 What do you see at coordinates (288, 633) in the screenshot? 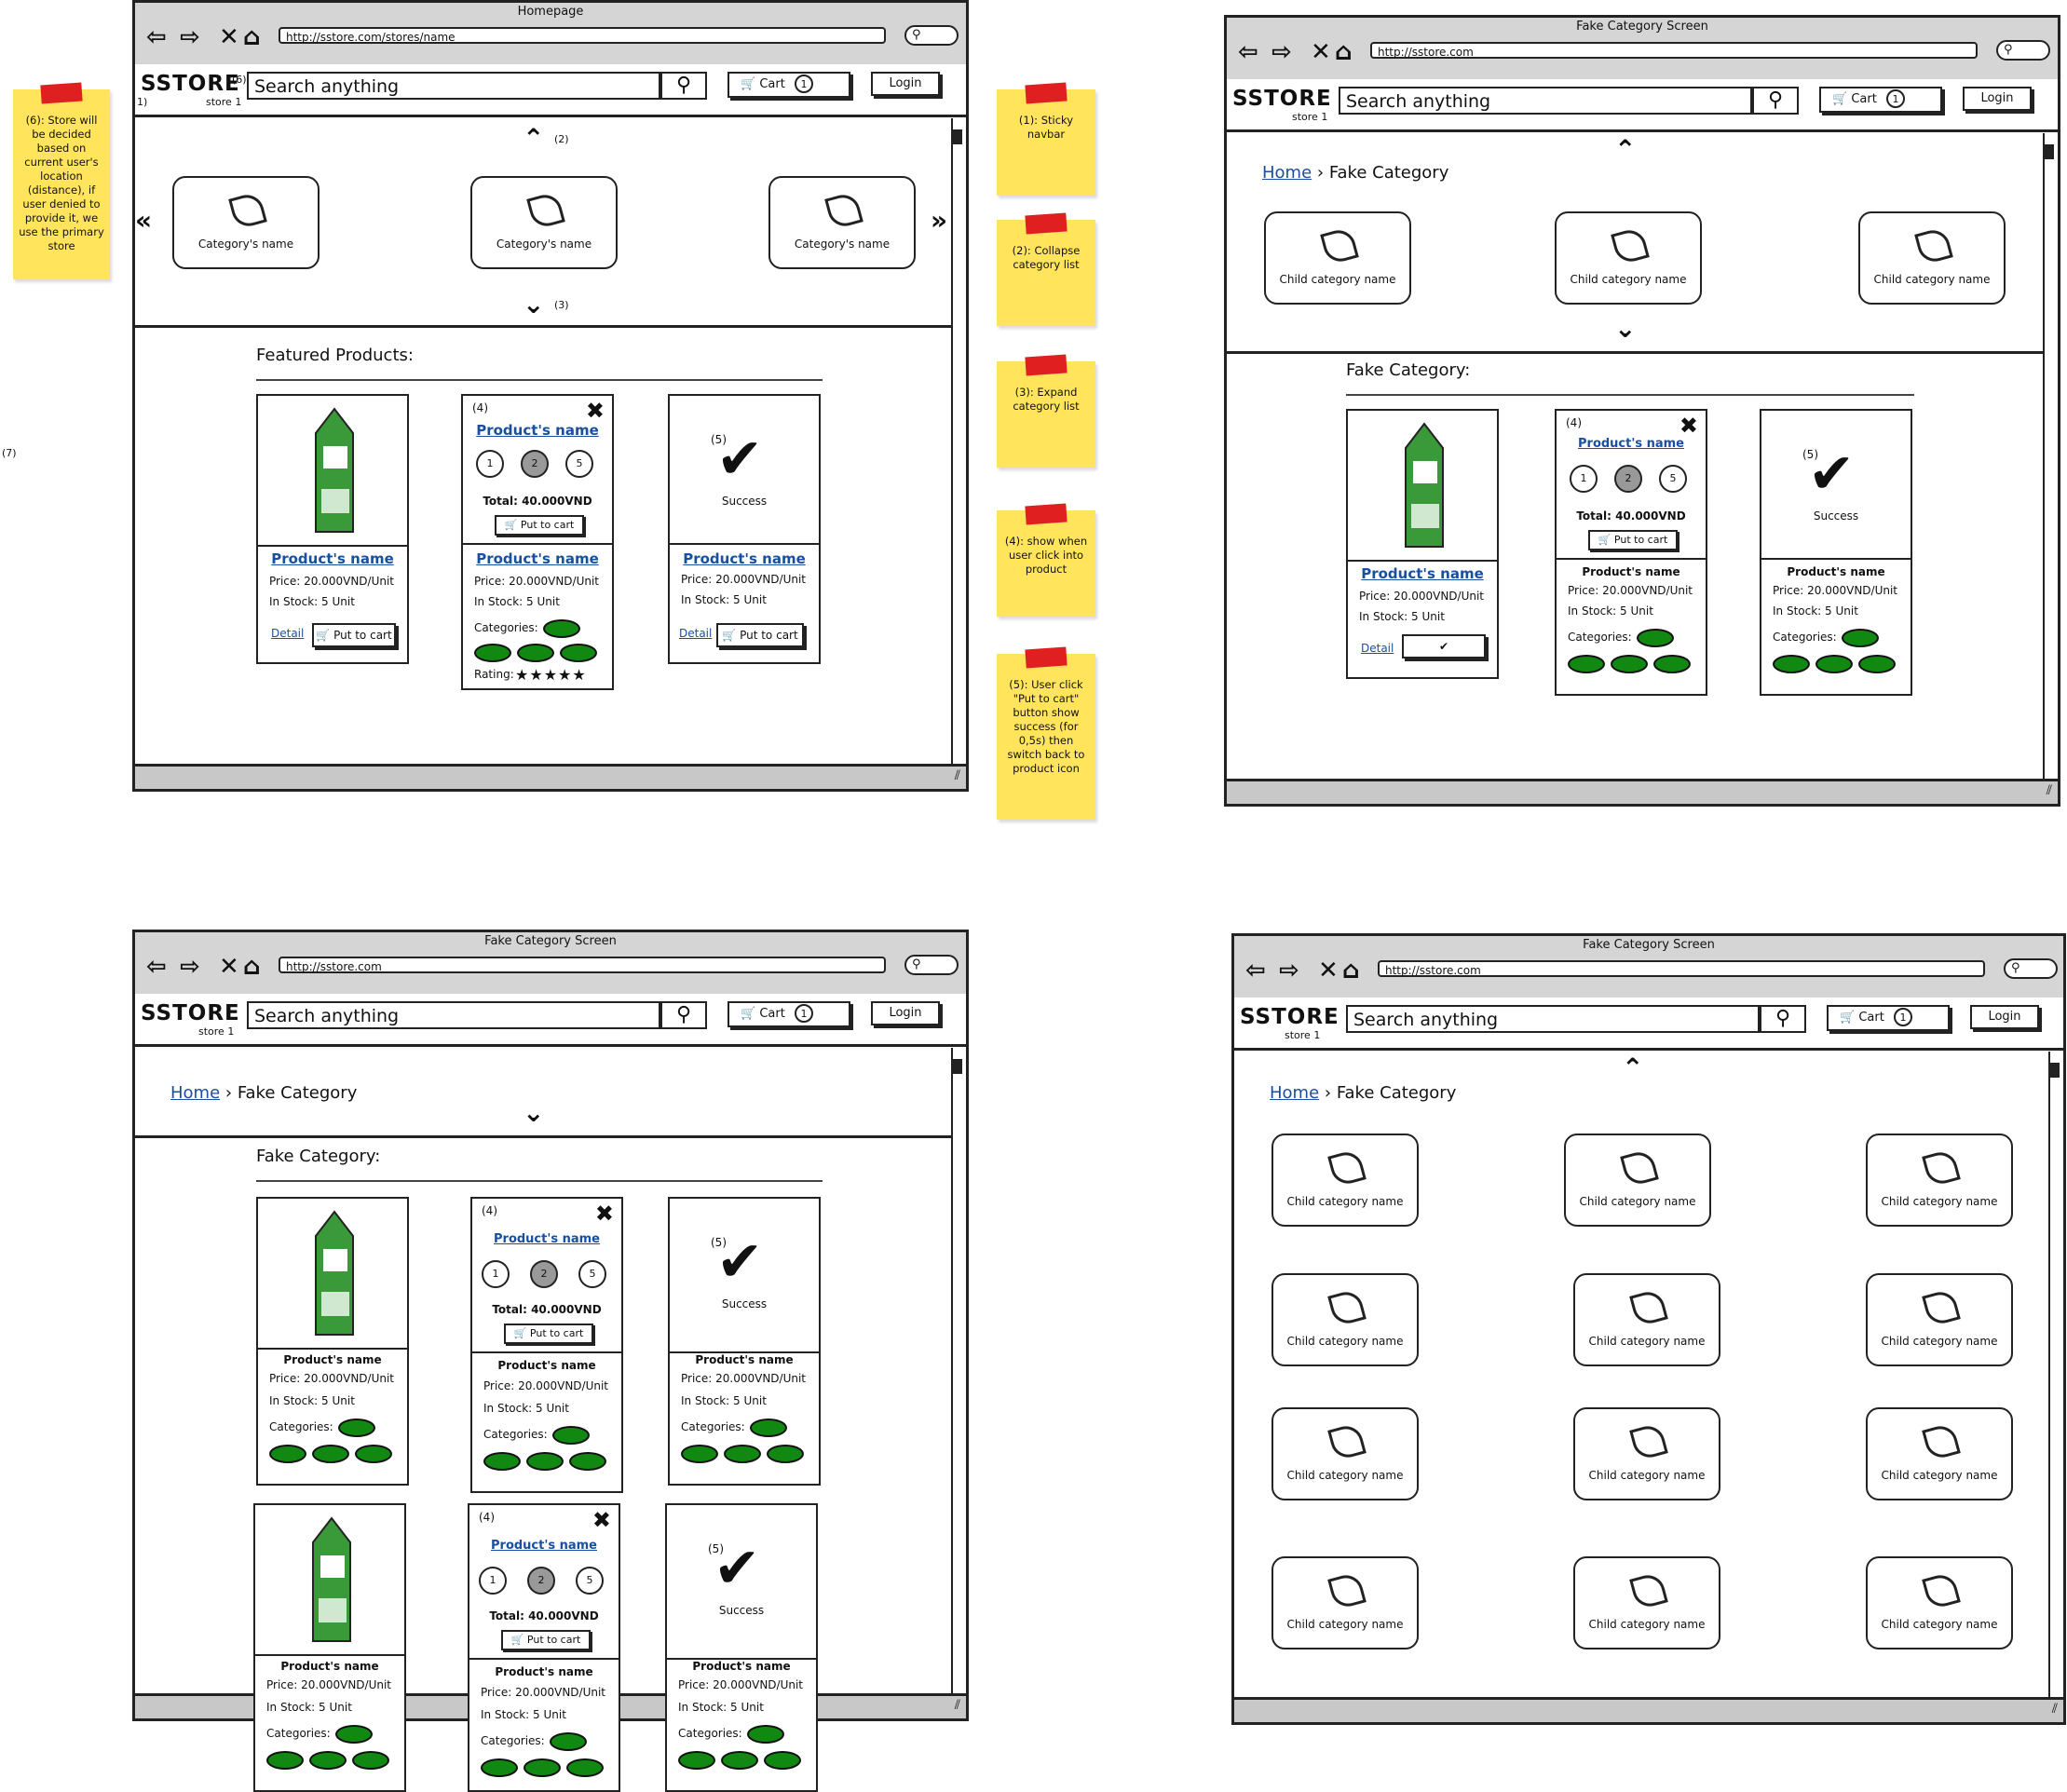
I see `detail-link: Detail` at bounding box center [288, 633].